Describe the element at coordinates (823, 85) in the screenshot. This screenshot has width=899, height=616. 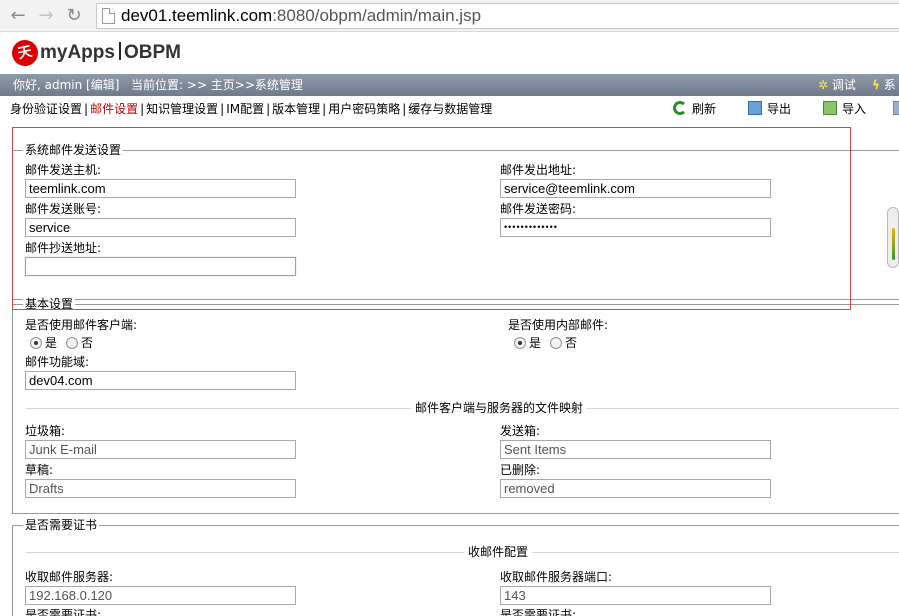
I see `bug-icon: ✲` at that location.